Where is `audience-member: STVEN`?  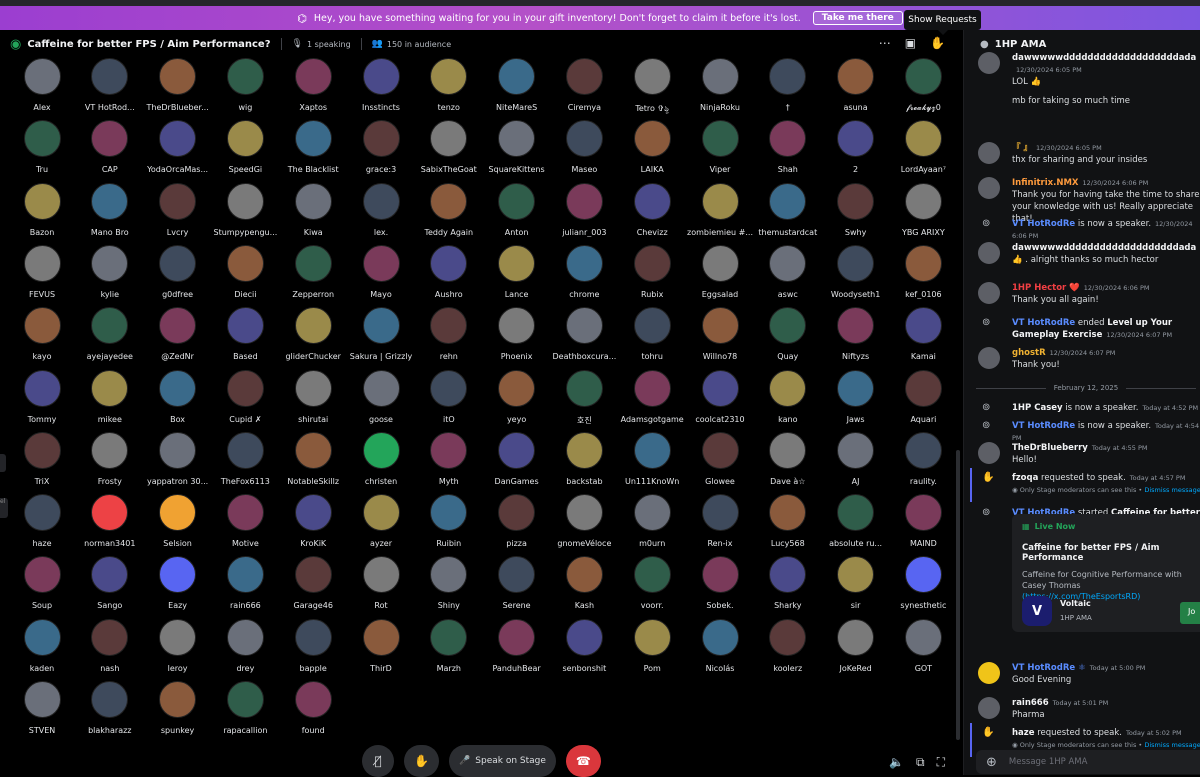
audience-member: STVEN is located at coordinates (42, 712).